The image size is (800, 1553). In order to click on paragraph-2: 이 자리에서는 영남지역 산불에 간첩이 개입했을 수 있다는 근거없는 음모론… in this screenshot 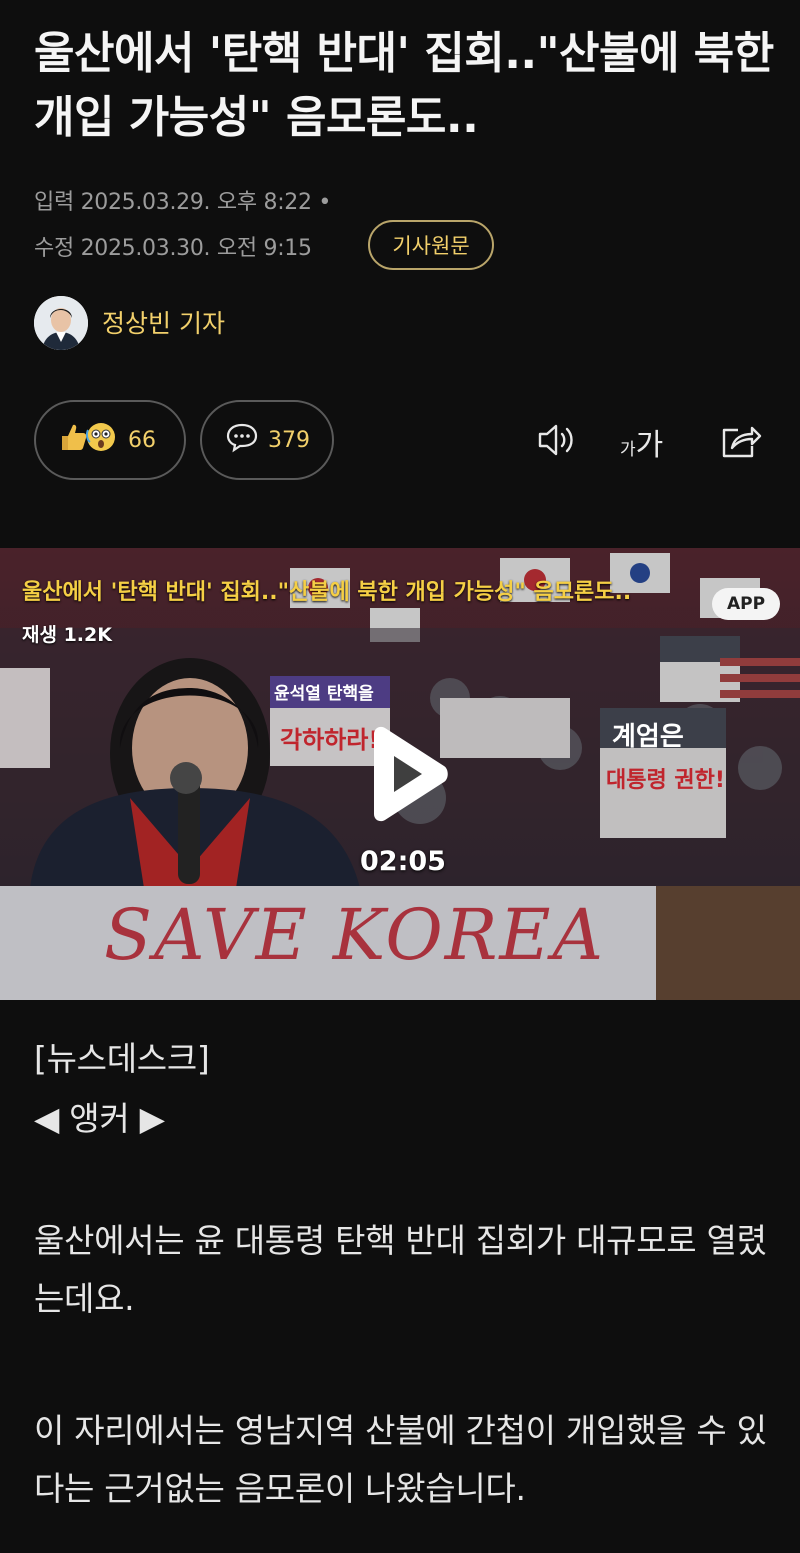, I will do `click(404, 1460)`.